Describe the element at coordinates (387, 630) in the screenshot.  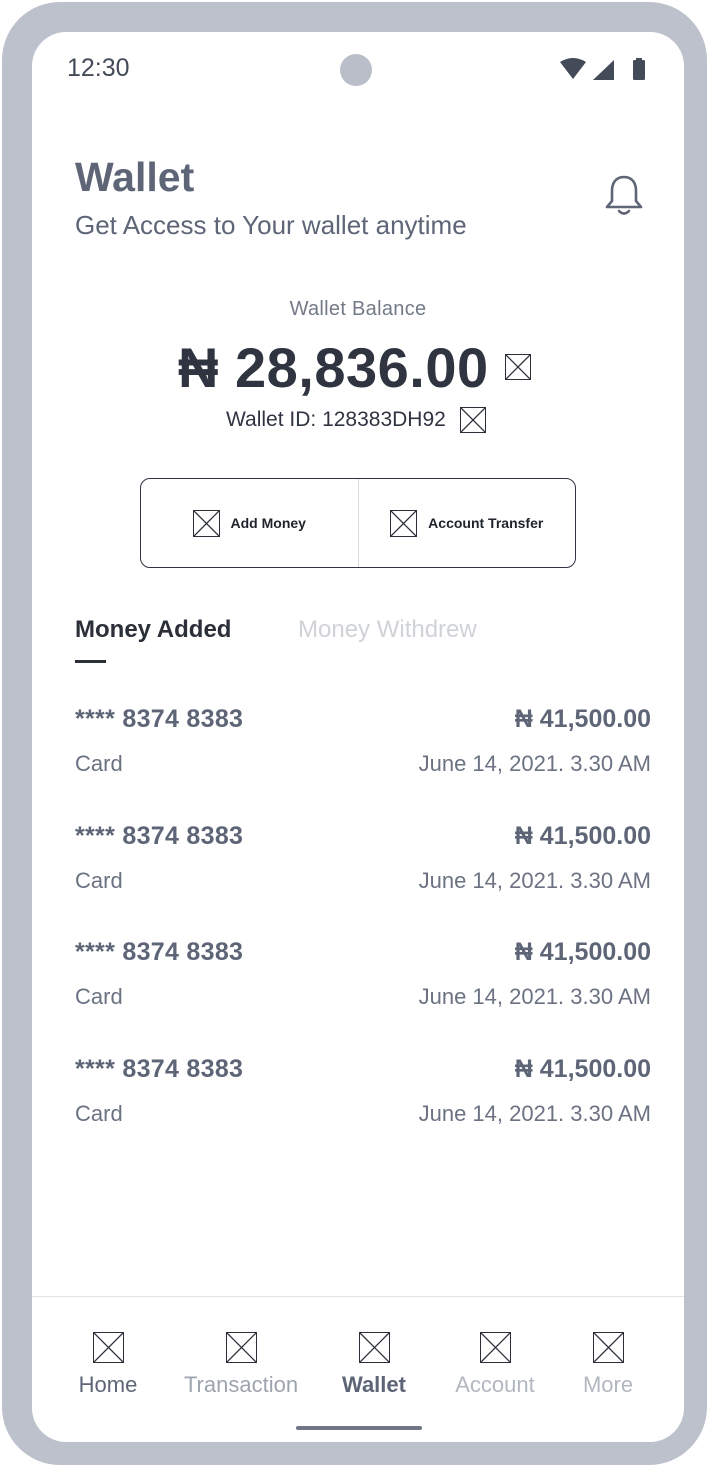
I see `tab-money-withdrew: Money Withdrew` at that location.